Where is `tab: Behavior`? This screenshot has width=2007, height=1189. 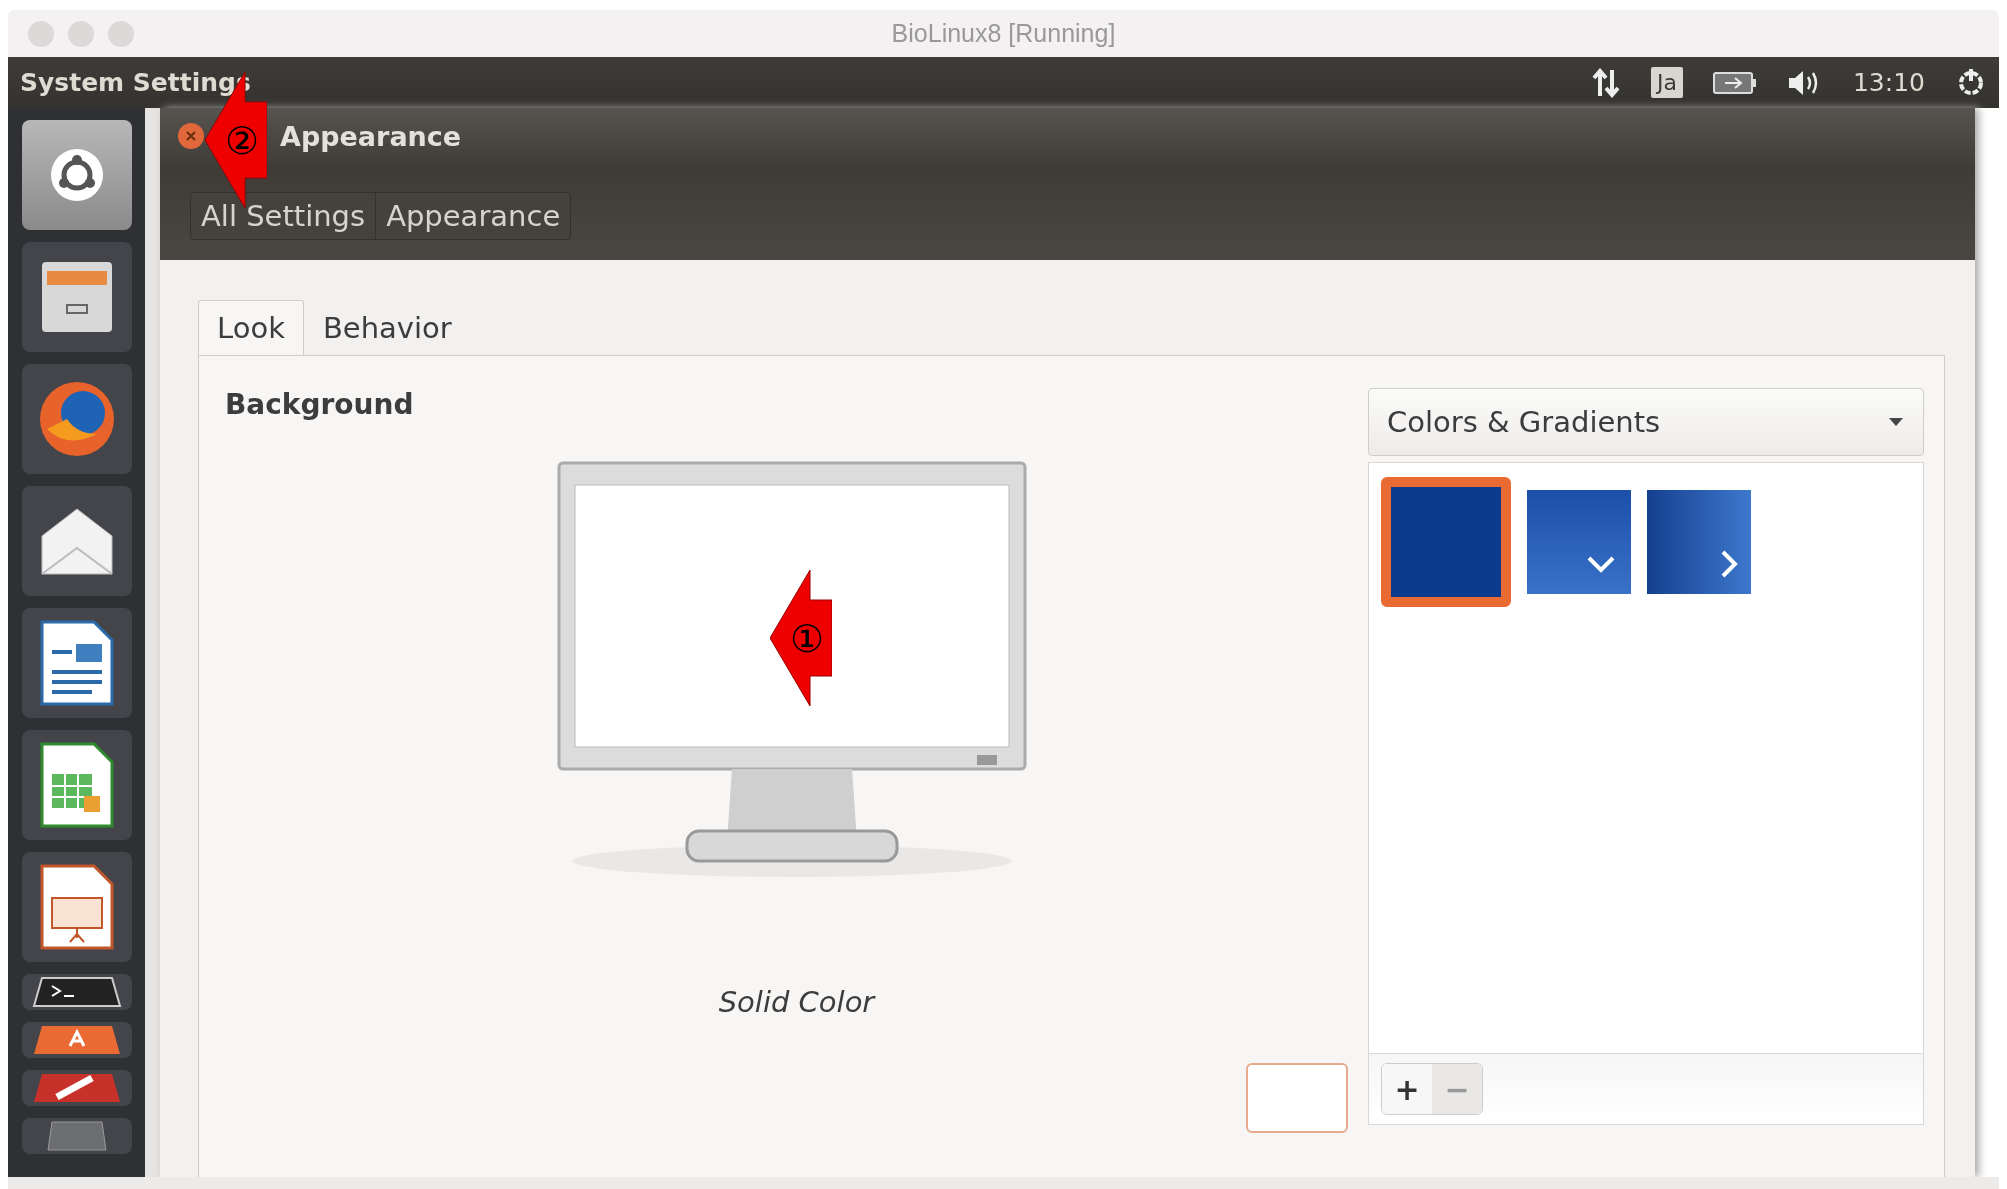
tab: Behavior is located at coordinates (387, 327).